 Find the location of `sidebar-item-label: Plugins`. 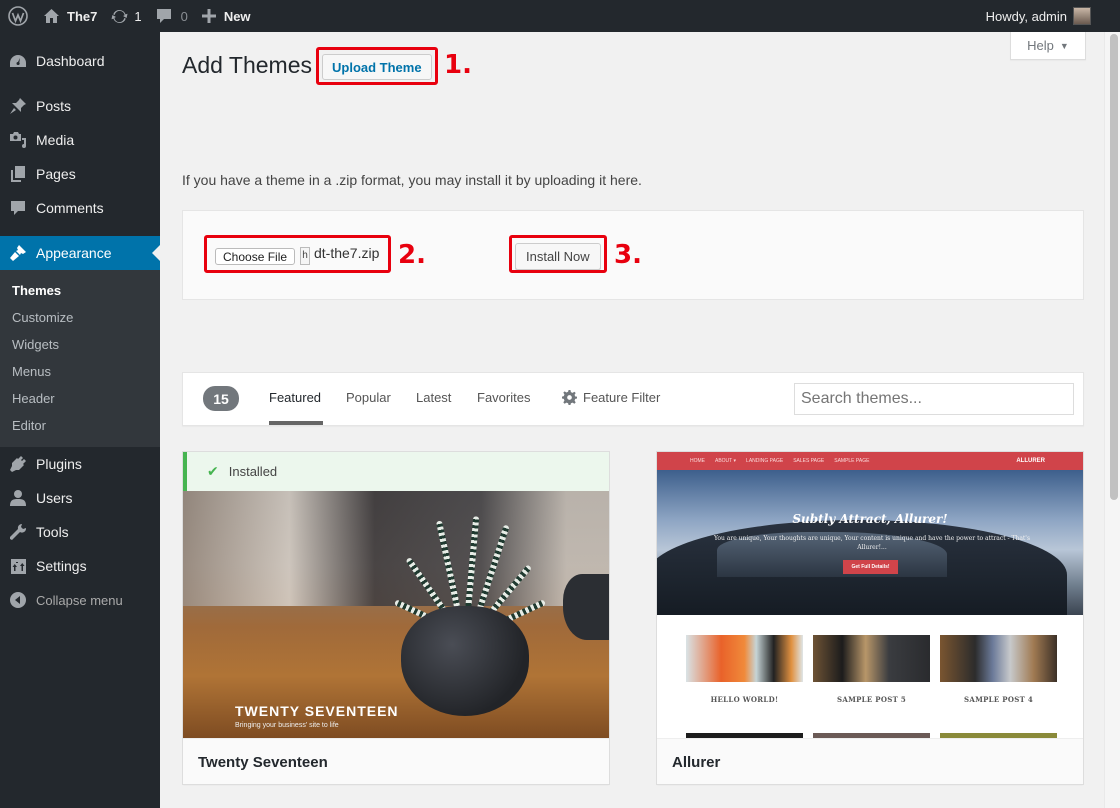

sidebar-item-label: Plugins is located at coordinates (59, 464).